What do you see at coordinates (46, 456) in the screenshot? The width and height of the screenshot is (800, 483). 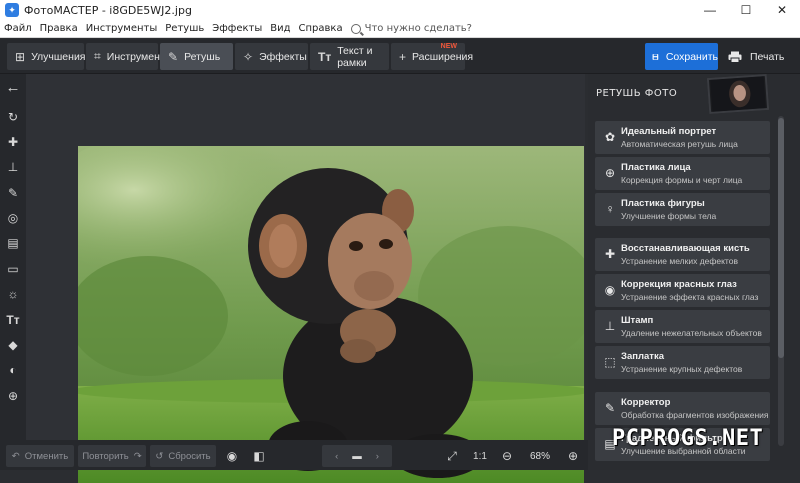 I see `undo-label: Отменить` at bounding box center [46, 456].